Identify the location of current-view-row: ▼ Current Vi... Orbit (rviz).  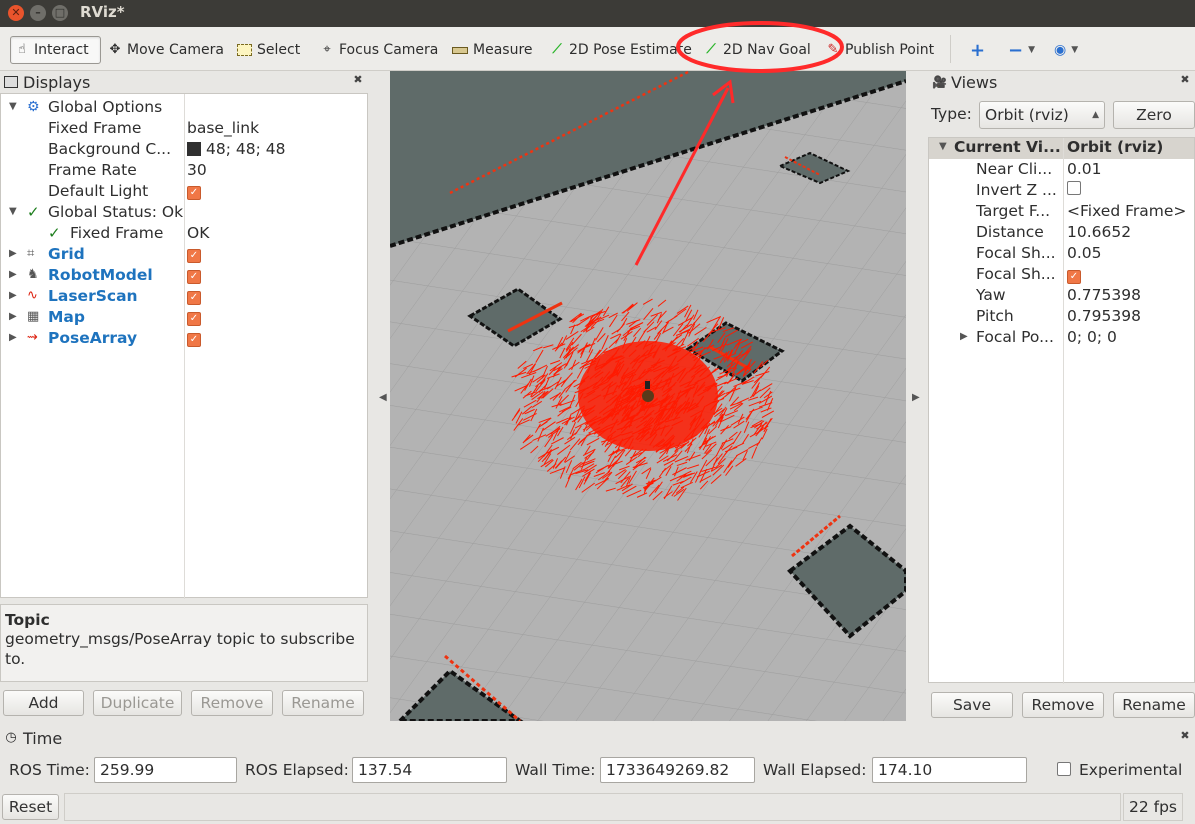
(1061, 148).